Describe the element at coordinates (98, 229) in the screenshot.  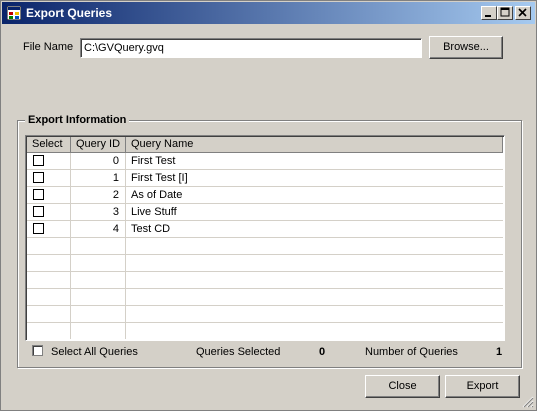
I see `query-id-cell: 4` at that location.